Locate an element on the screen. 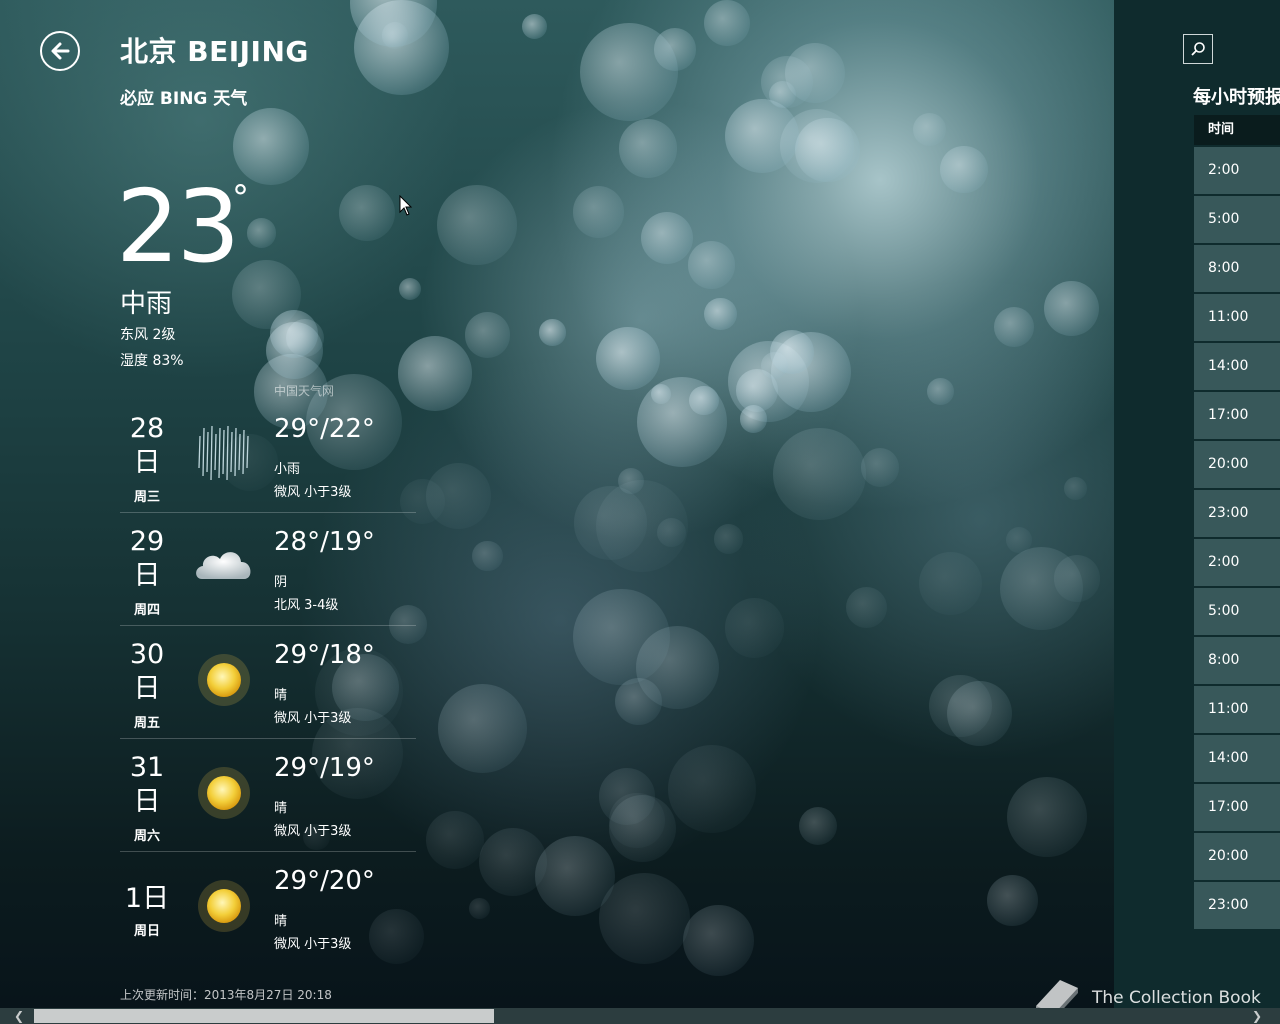 Image resolution: width=1280 pixels, height=1024 pixels. day-wind: 北风 3-4级 is located at coordinates (306, 605).